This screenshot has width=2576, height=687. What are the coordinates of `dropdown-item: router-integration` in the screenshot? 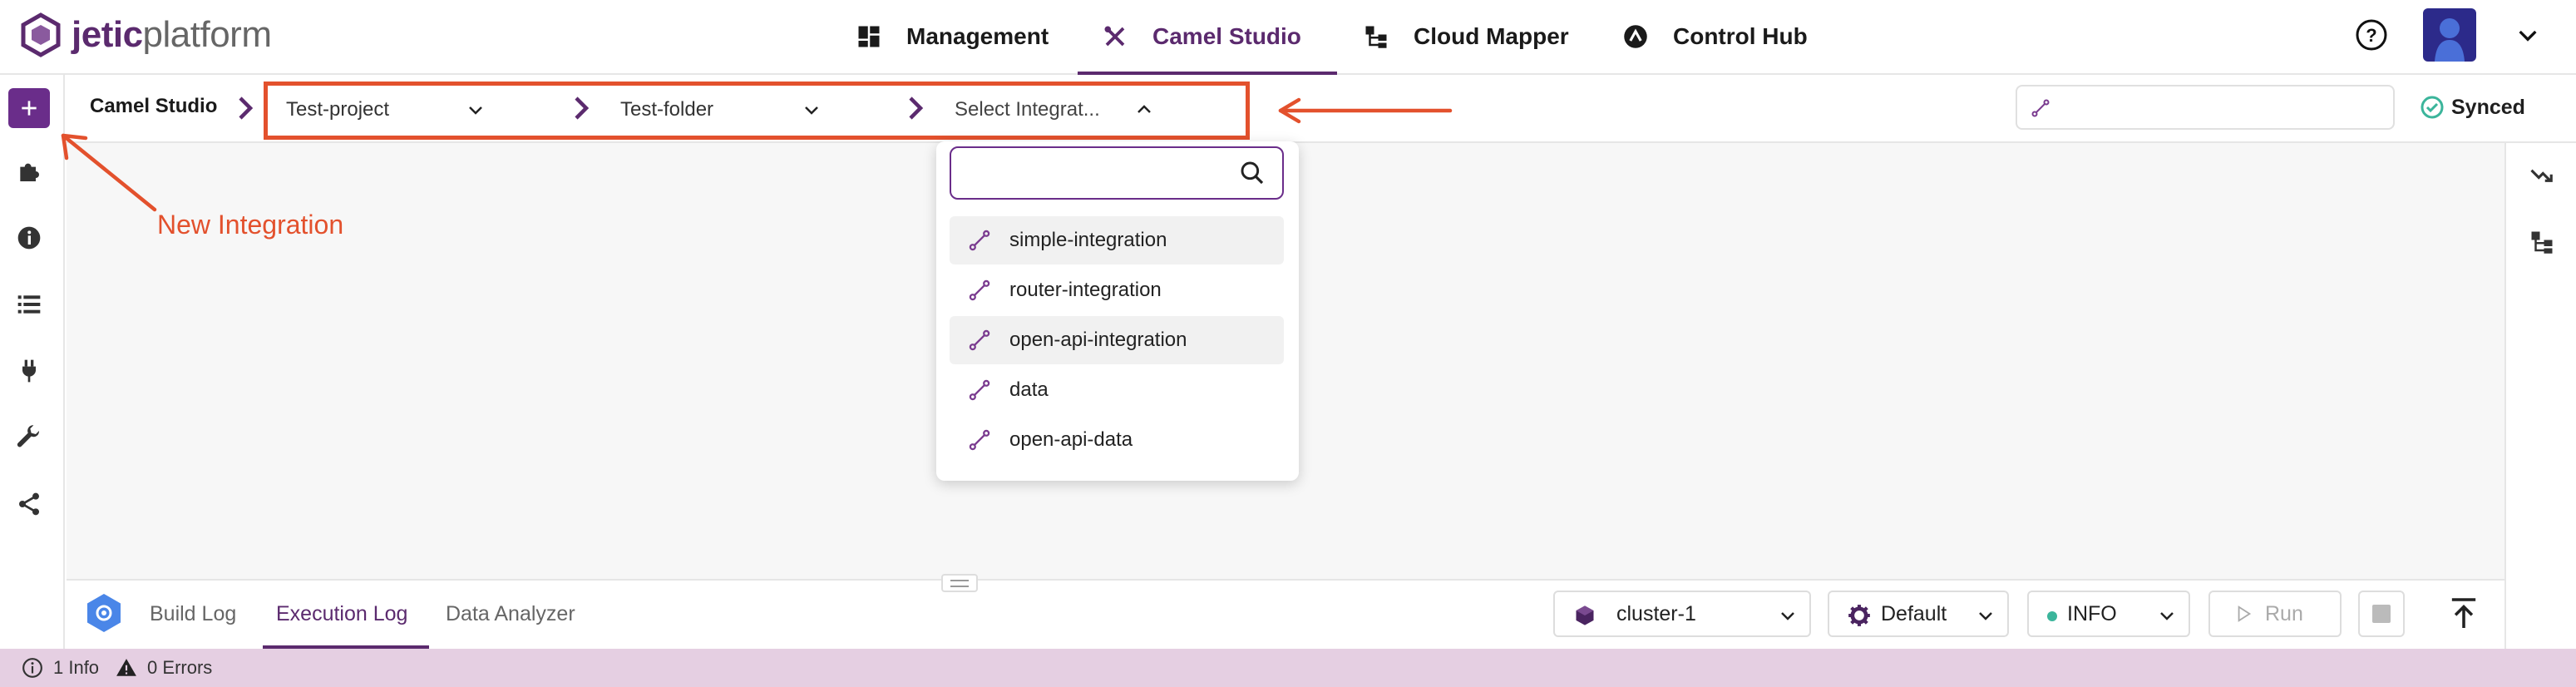 It's located at (1117, 290).